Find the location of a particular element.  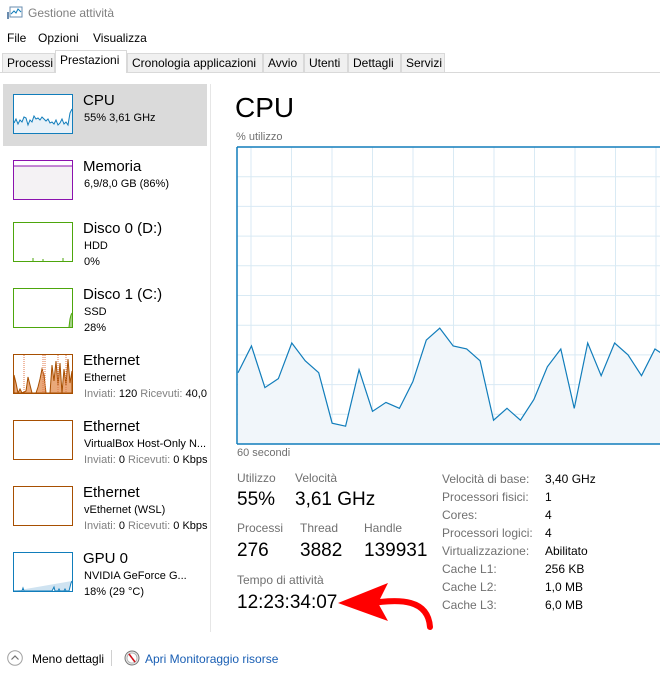

info-value: 256 KB is located at coordinates (565, 569).